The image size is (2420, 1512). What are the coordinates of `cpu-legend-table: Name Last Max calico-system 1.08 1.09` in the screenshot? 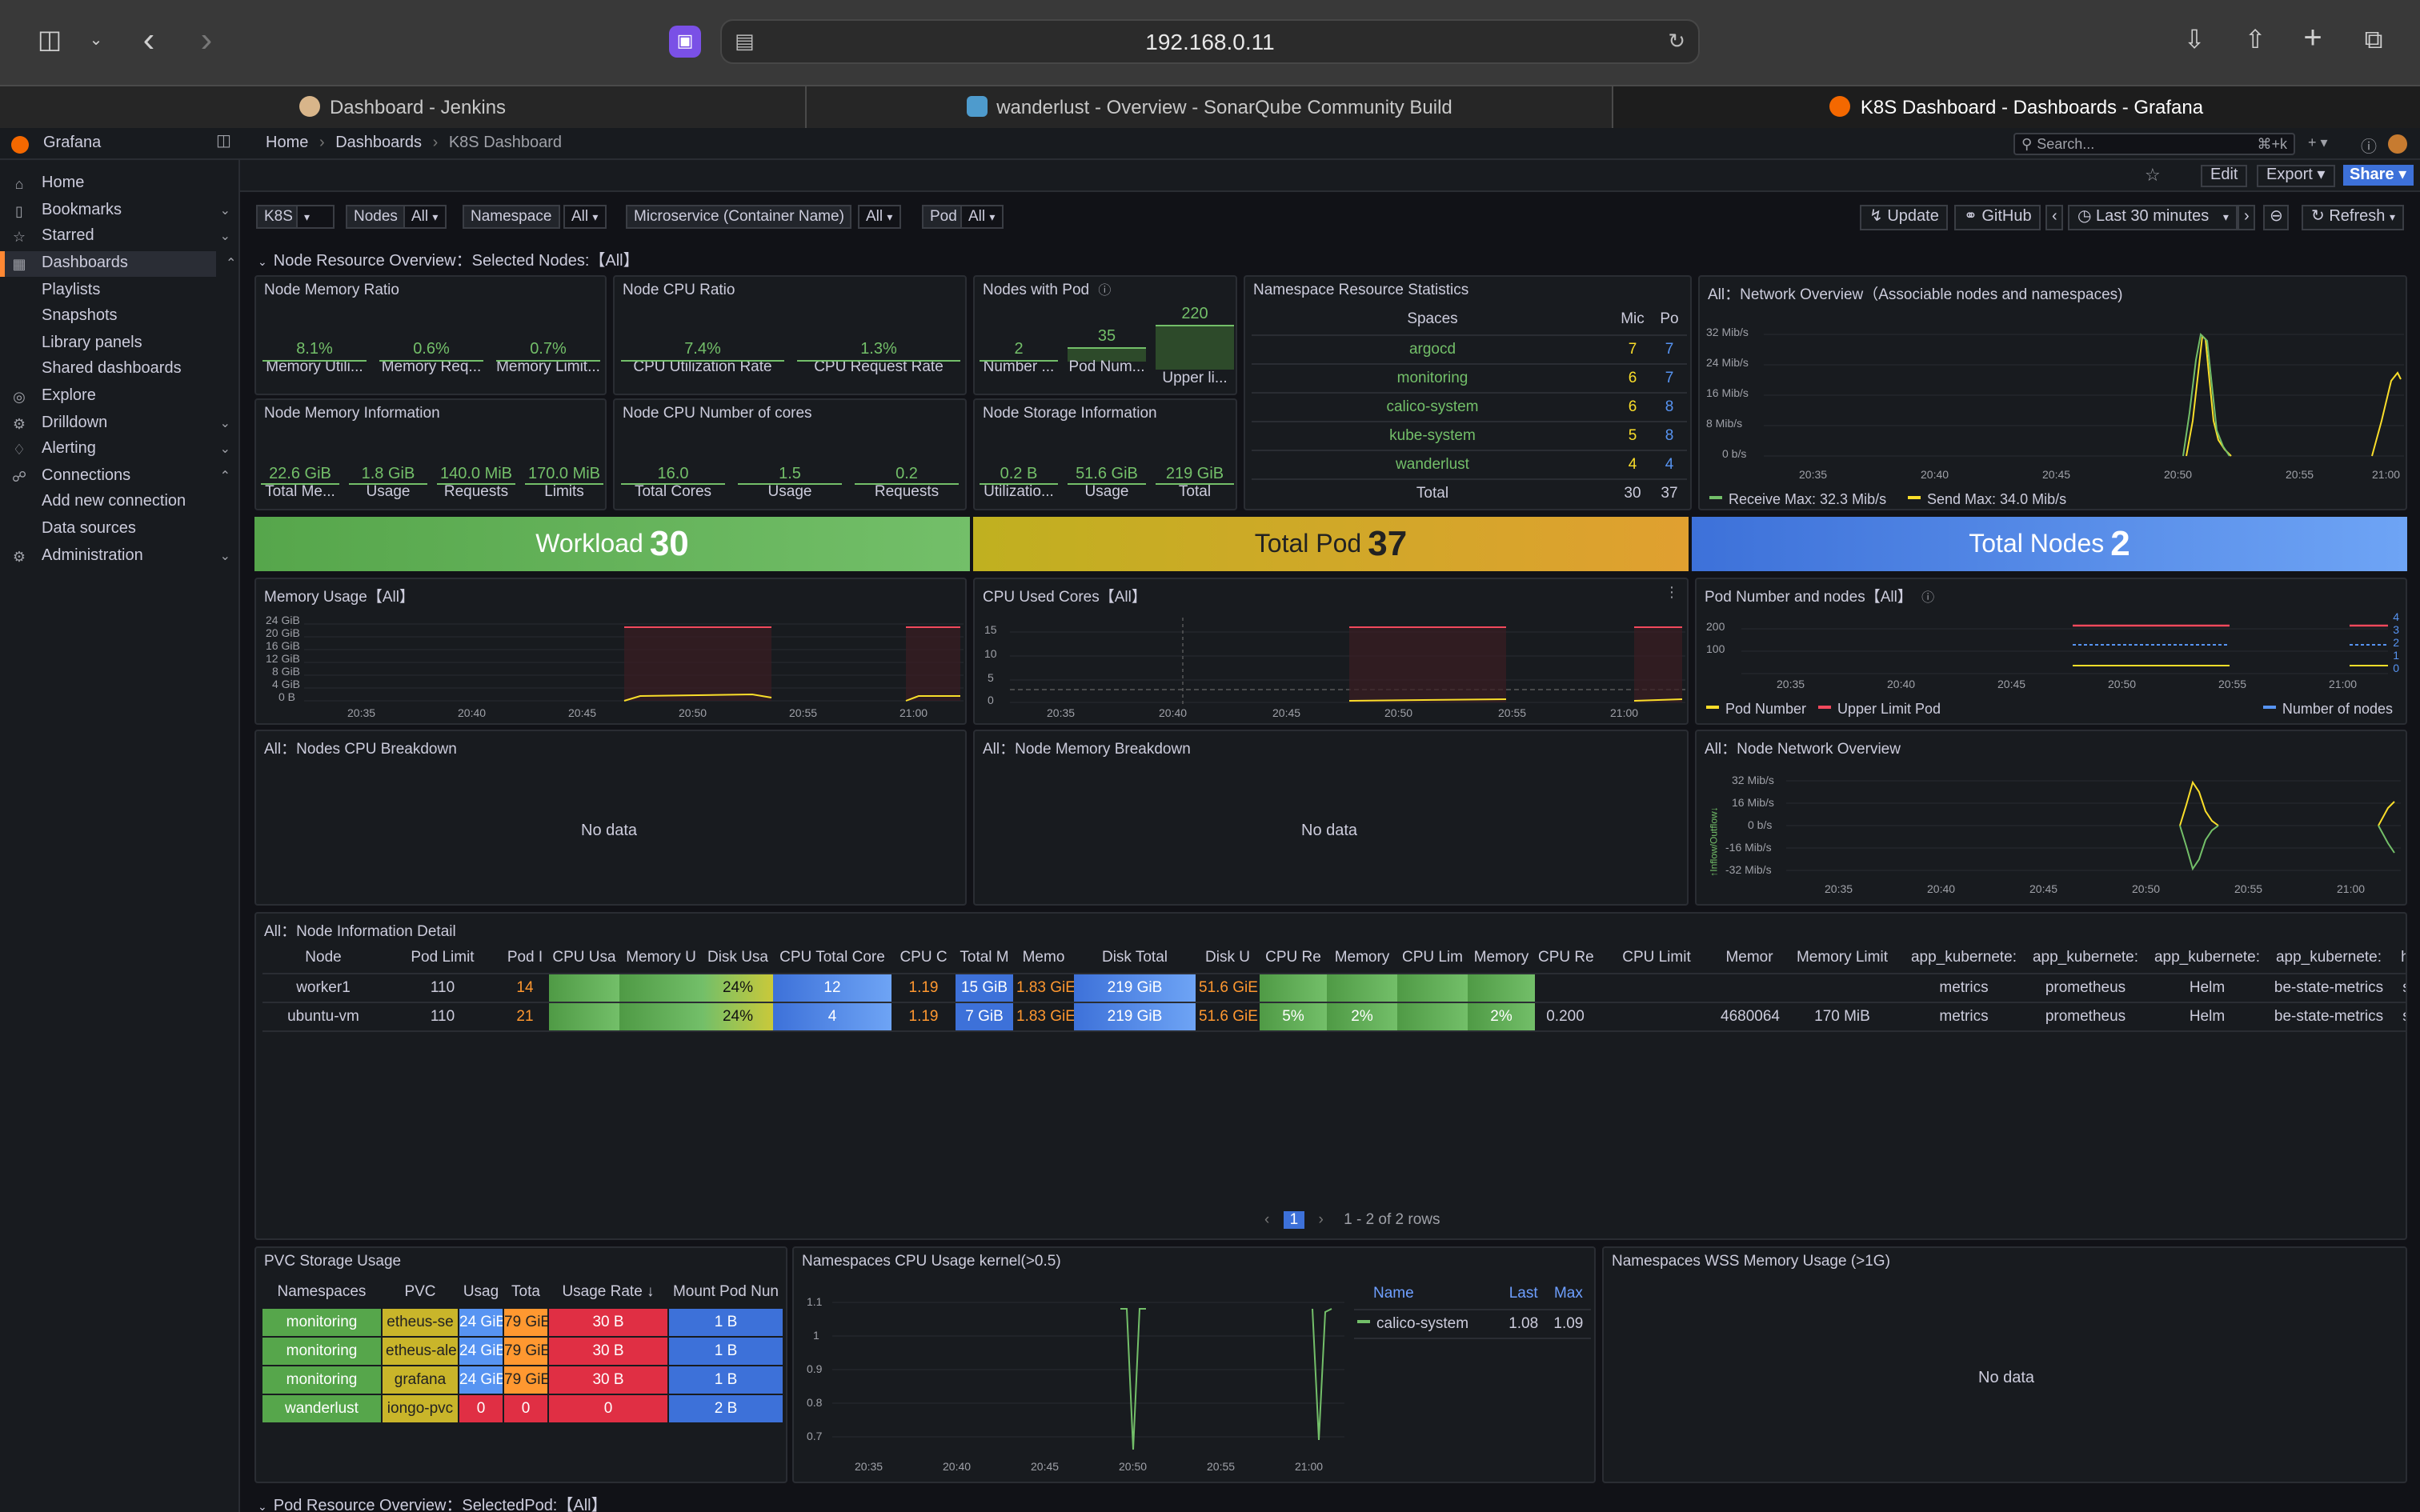 It's located at (1472, 1309).